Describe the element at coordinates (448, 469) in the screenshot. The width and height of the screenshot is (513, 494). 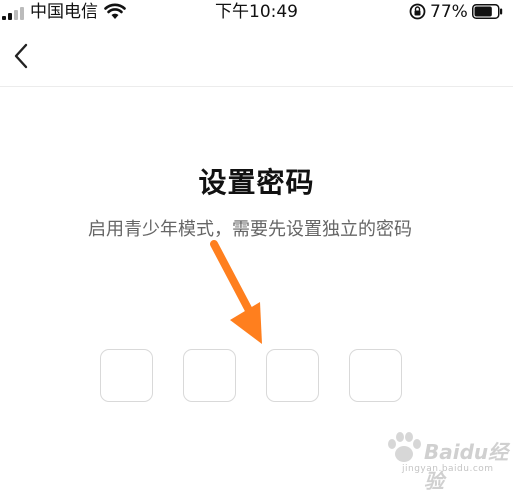
I see `watermark-url: jingyan.baidu.com` at that location.